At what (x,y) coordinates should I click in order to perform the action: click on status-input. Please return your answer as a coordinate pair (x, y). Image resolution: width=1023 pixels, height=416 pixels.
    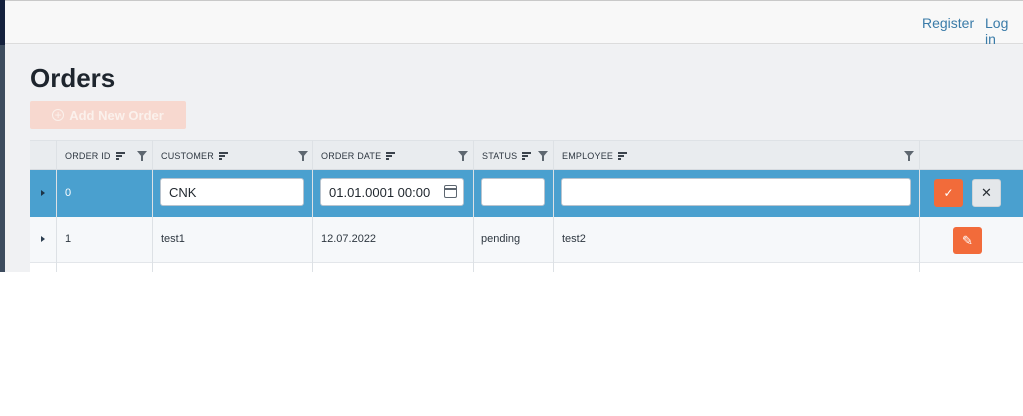
    Looking at the image, I should click on (513, 192).